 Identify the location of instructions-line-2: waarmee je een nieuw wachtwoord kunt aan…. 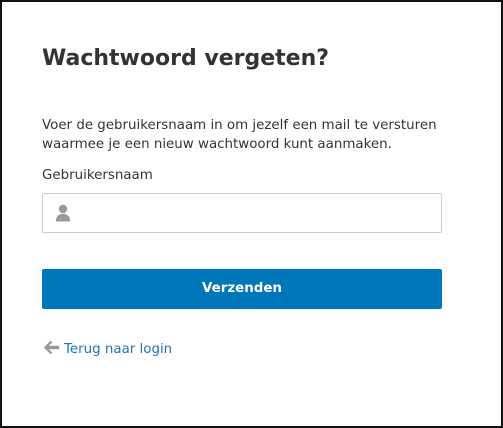
(217, 144).